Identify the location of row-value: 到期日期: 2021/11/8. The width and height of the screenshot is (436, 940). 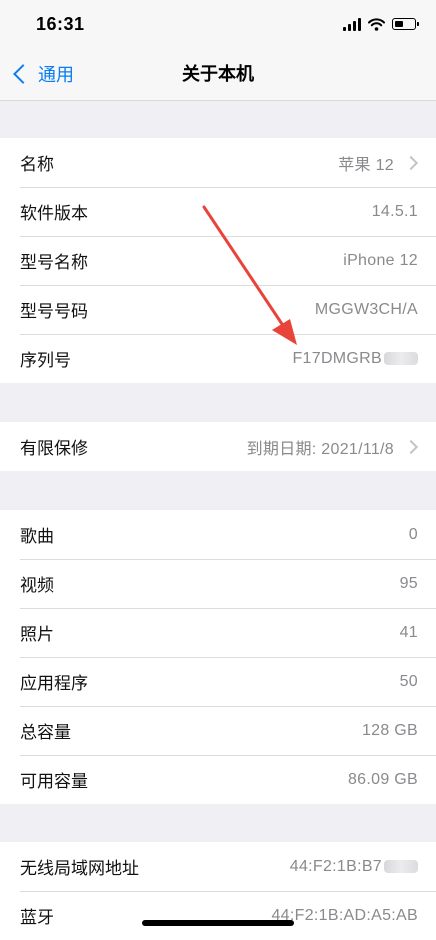
(320, 449).